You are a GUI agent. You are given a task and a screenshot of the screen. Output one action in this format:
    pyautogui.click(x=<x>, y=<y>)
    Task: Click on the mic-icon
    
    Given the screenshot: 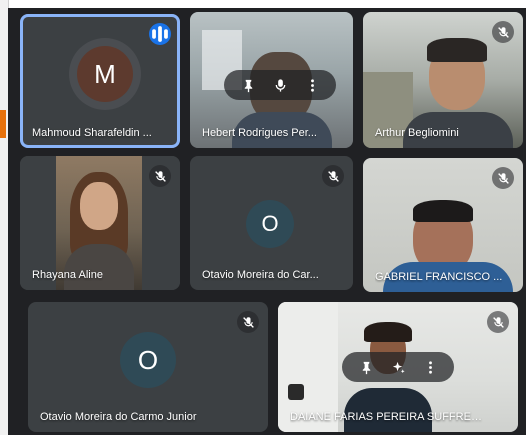 What is the action you would take?
    pyautogui.click(x=280, y=85)
    